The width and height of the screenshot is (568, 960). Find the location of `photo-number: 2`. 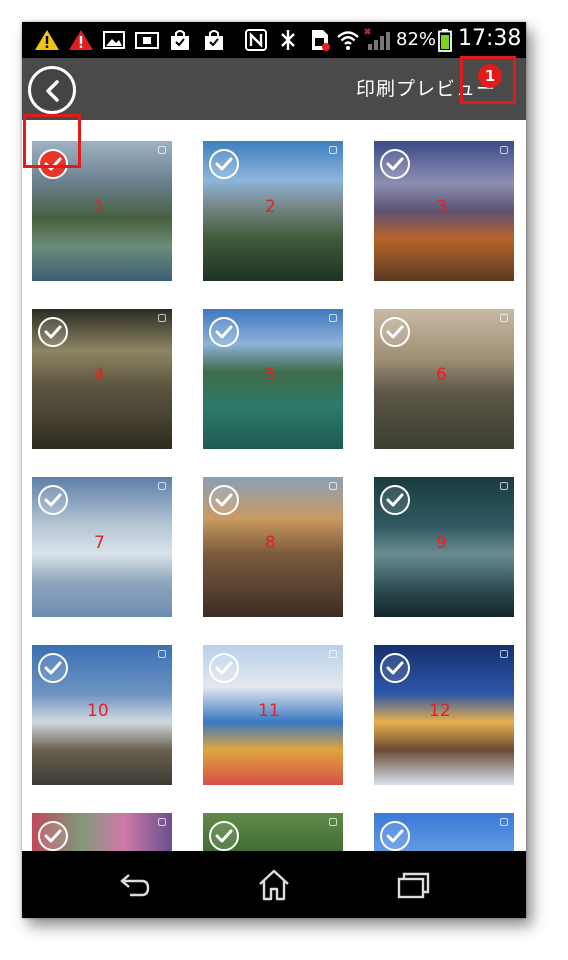

photo-number: 2 is located at coordinates (270, 207).